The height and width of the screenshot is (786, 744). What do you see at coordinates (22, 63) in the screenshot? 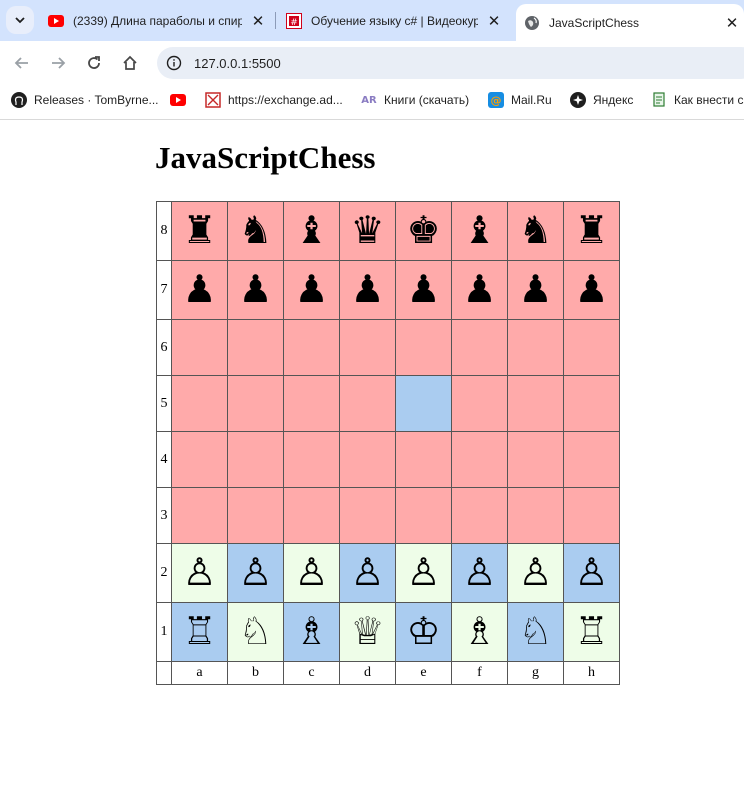
I see `back-button` at bounding box center [22, 63].